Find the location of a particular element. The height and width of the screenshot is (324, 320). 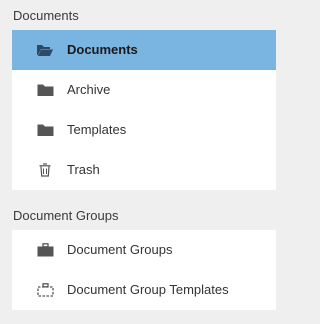

sidebar-item-archive: Archive is located at coordinates (144, 90).